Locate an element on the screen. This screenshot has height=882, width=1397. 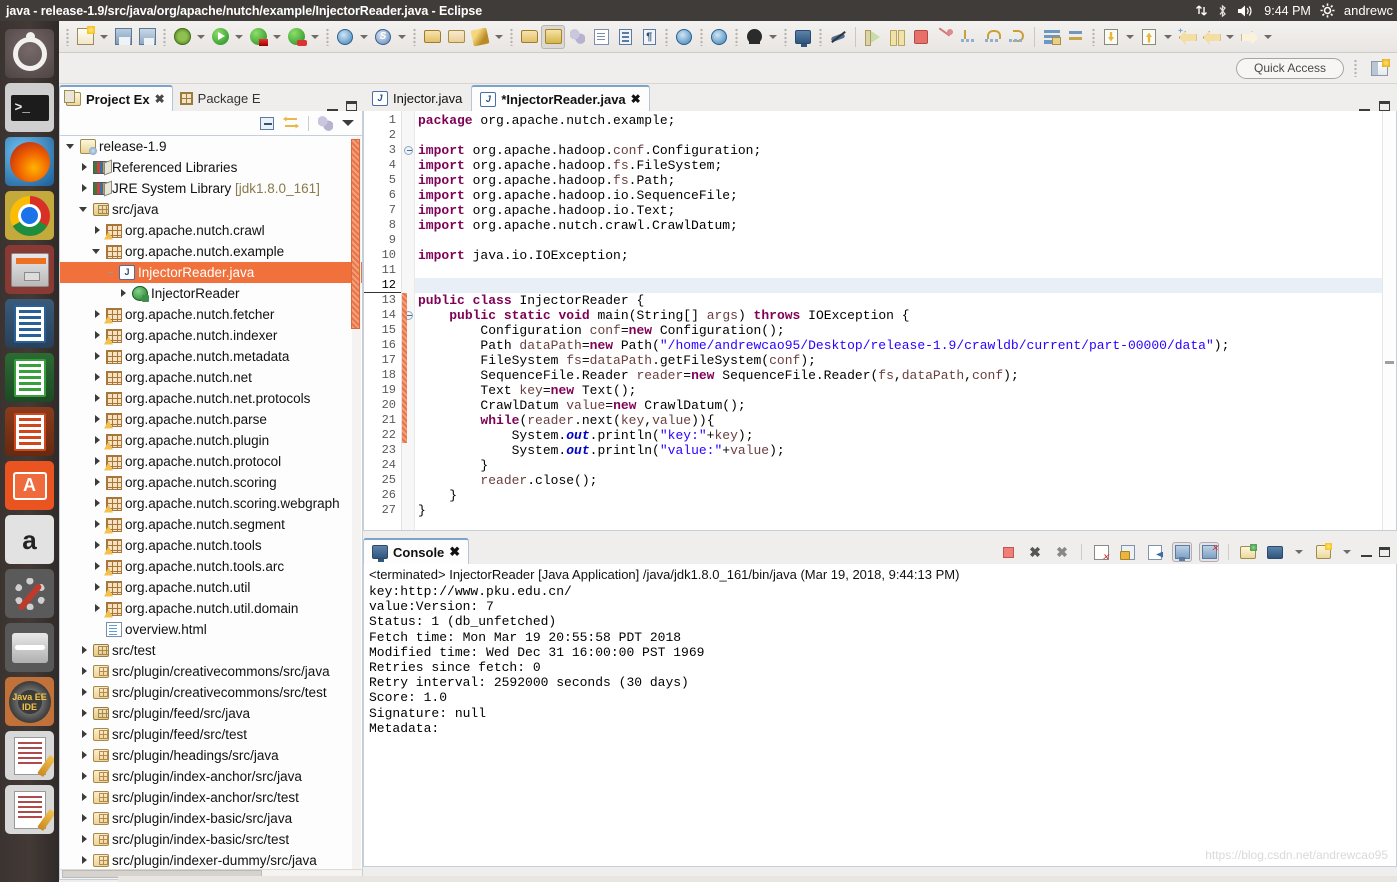
tree-item-org-apache-nutch-net-protocols: org.apache.nutch.net.protocols is located at coordinates (211, 398).